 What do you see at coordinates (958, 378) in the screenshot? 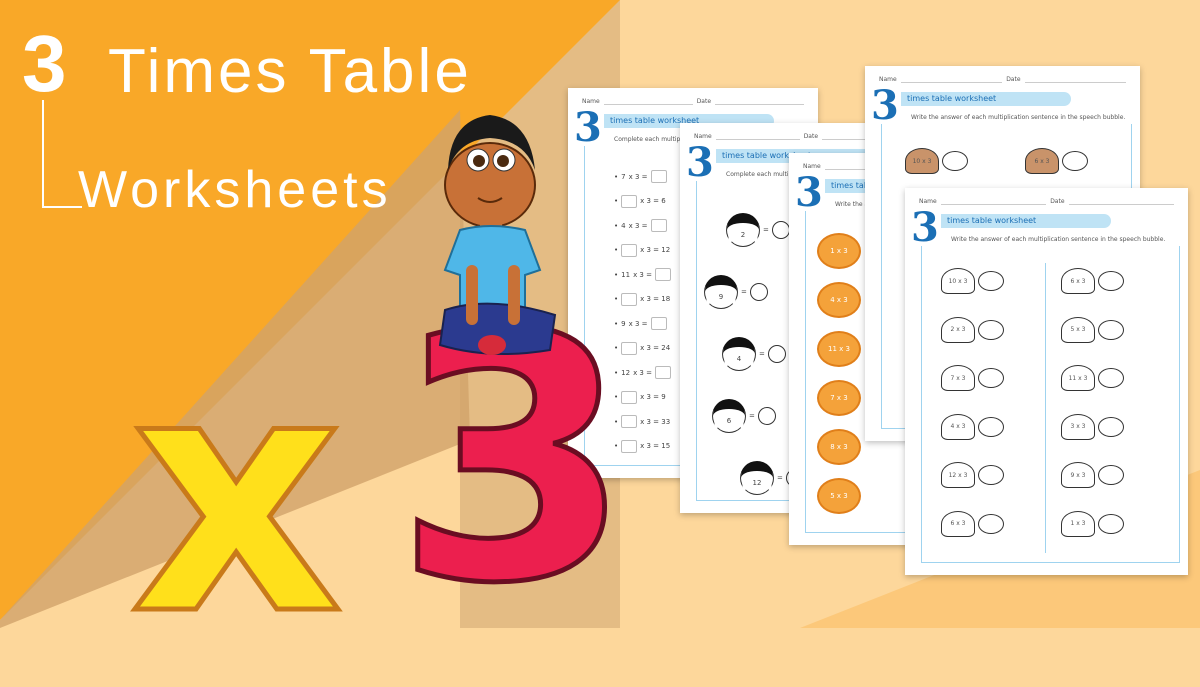
I see `turtle-equation: 7 x 3` at bounding box center [958, 378].